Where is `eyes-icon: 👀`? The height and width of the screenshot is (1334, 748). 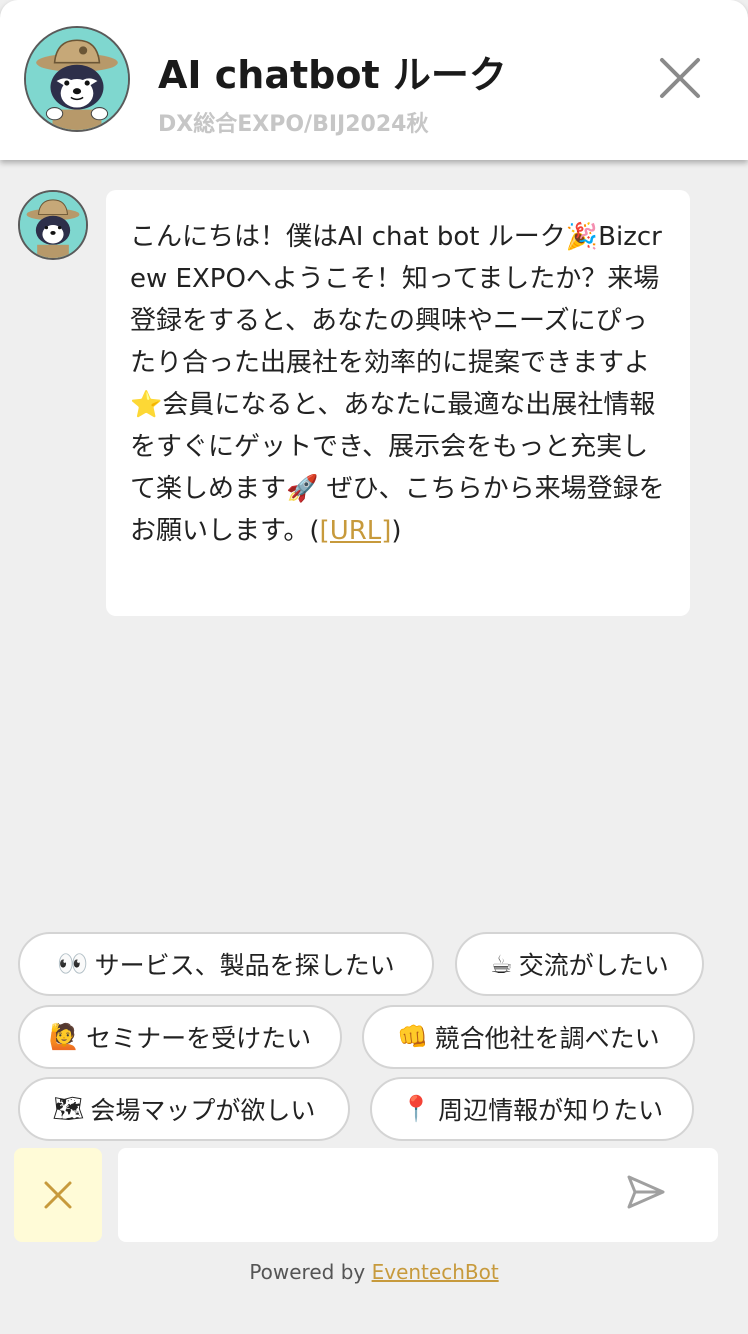 eyes-icon: 👀 is located at coordinates (73, 963).